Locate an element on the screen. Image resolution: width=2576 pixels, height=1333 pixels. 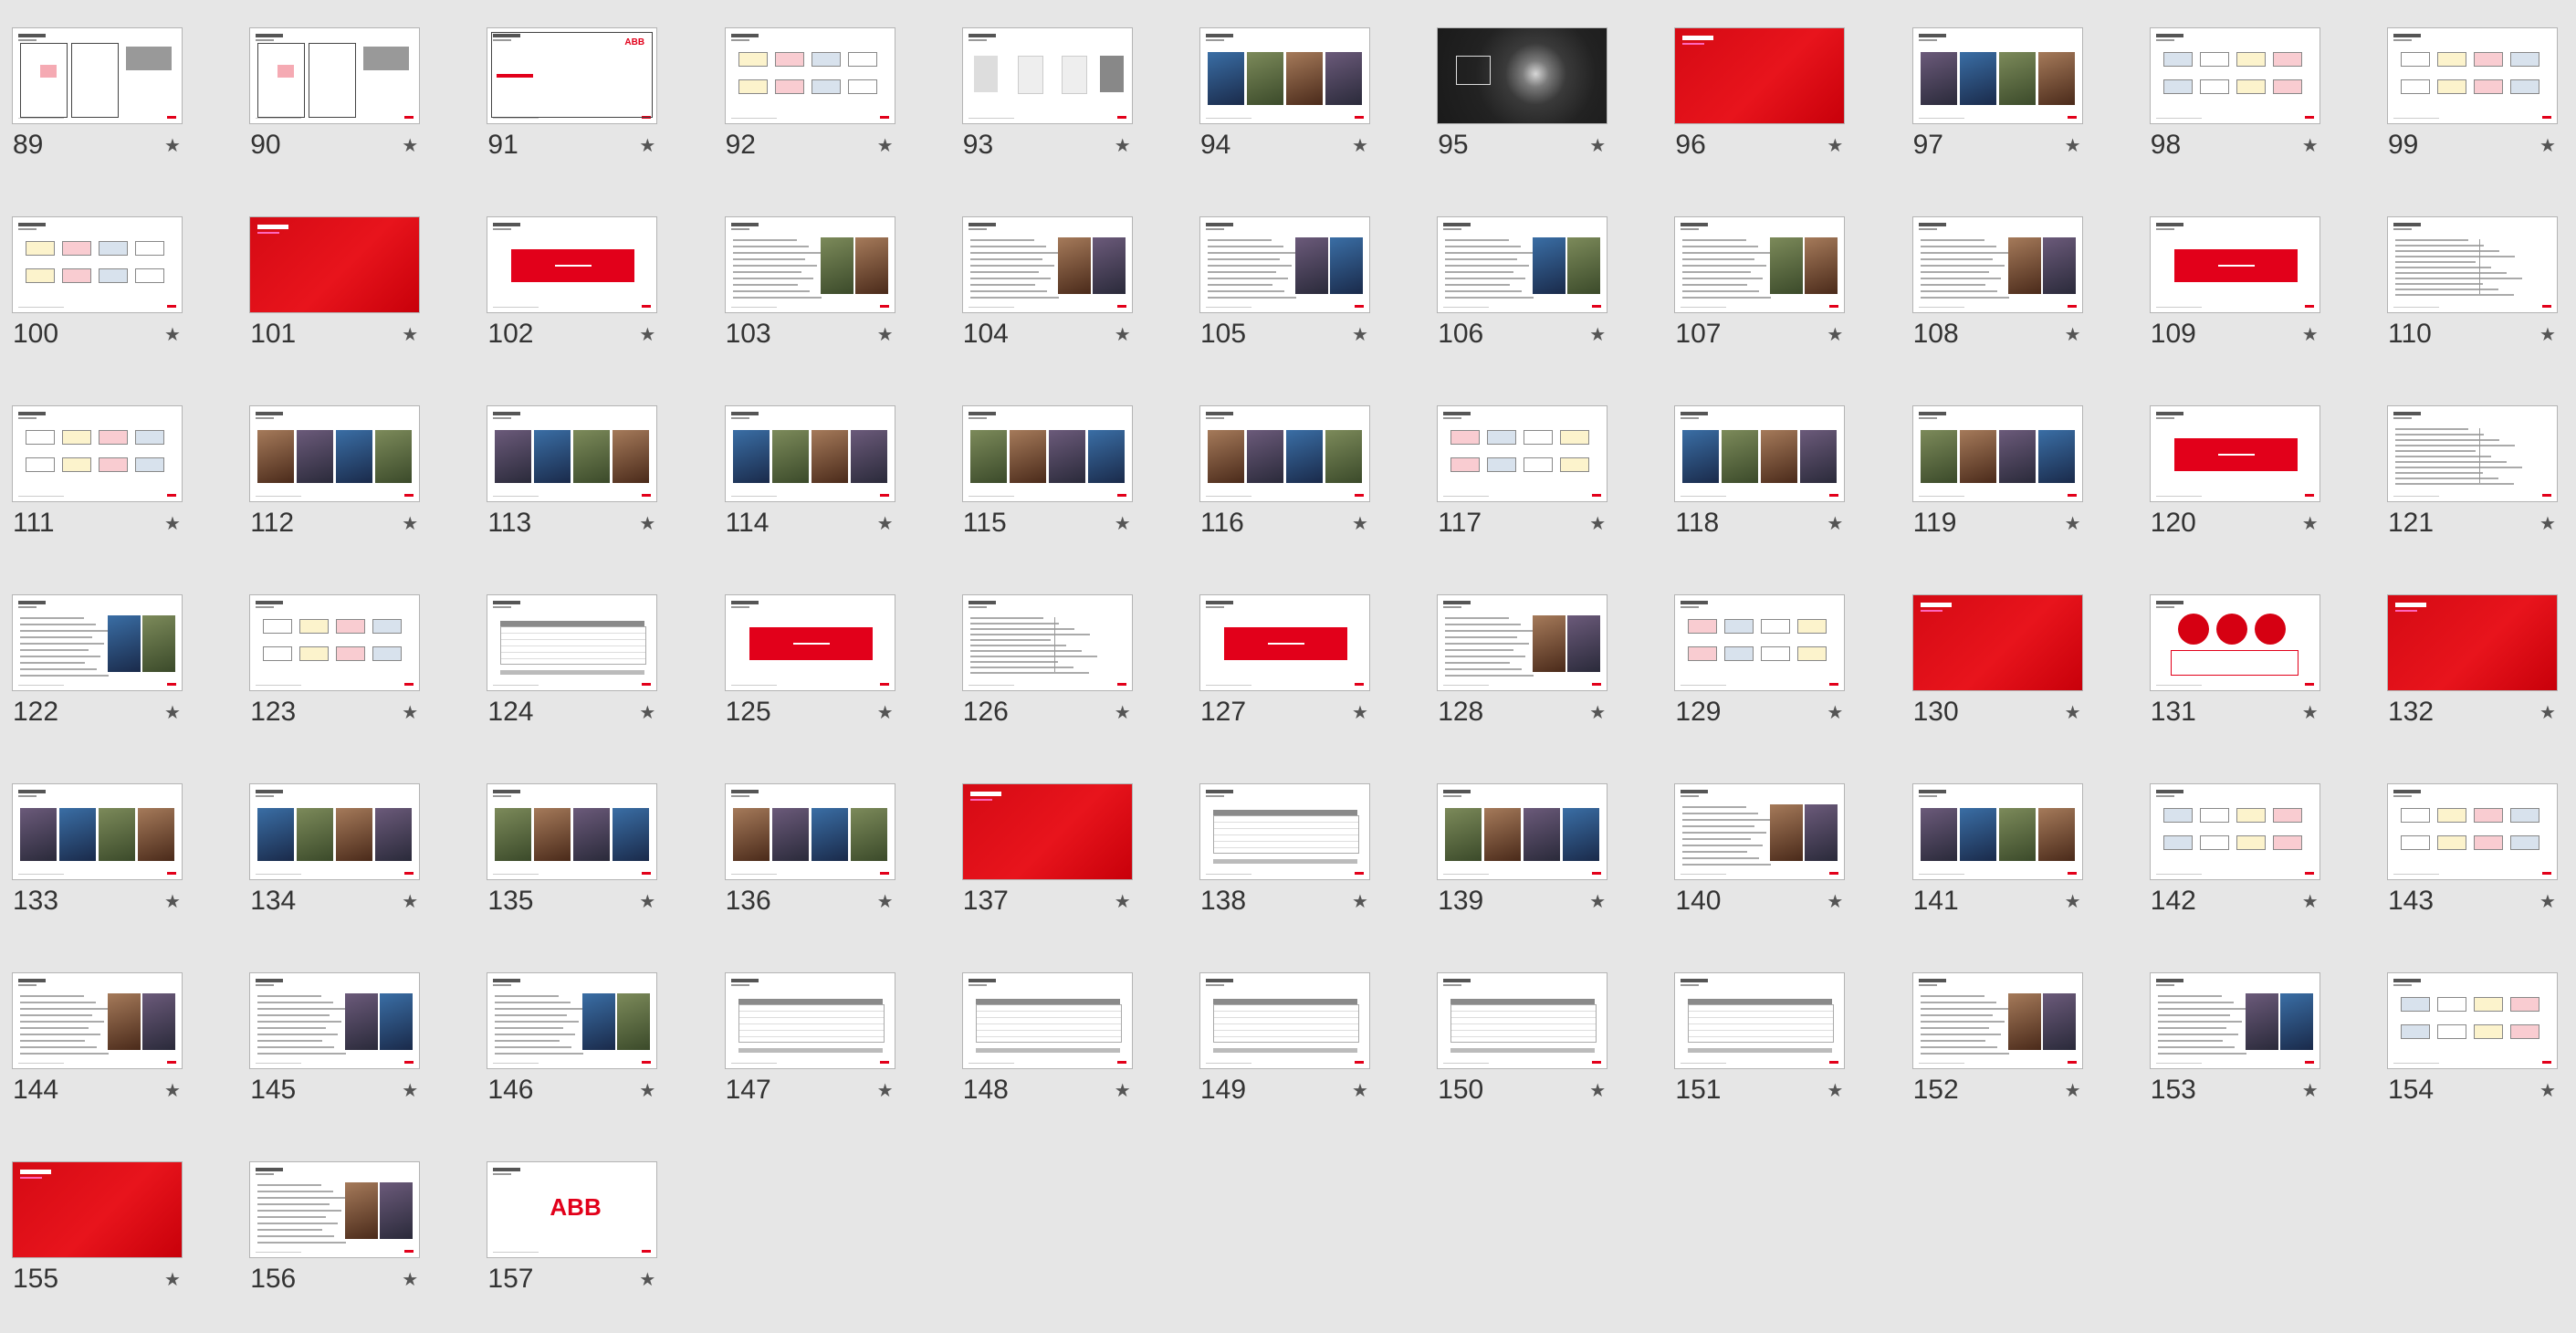
slide-thumbnail-cell: 145 ★ is located at coordinates (329, 1024).